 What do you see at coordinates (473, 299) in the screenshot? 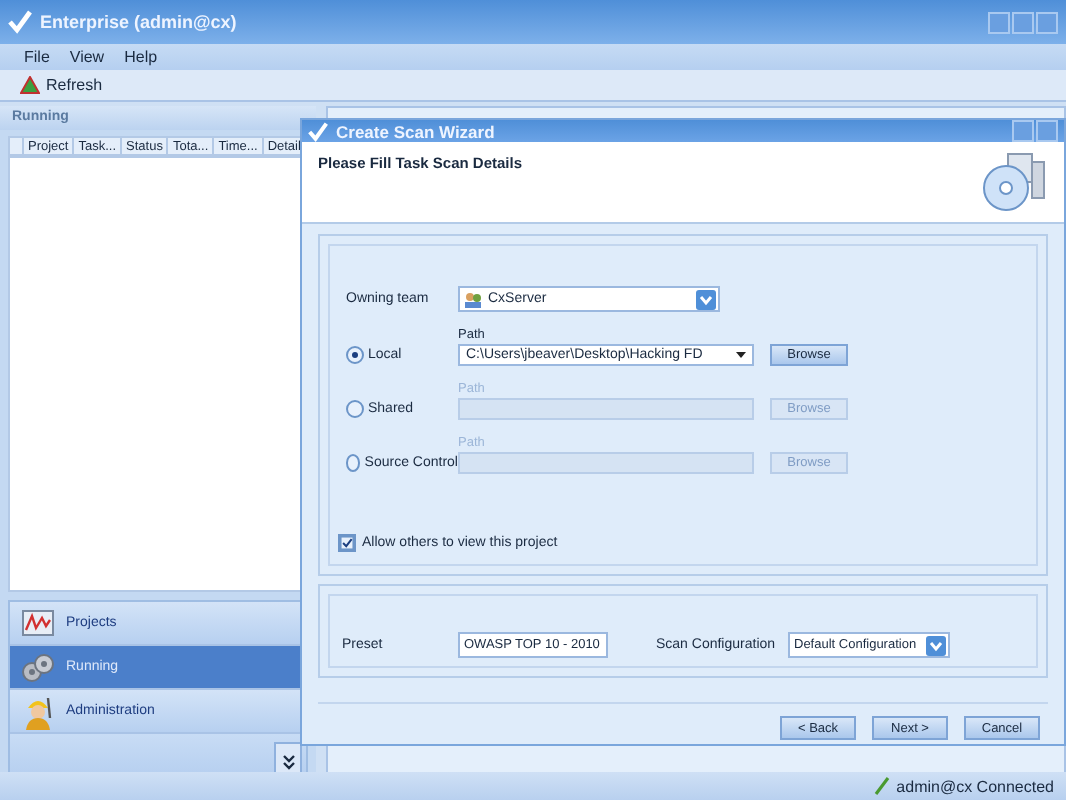
I see `team-icon` at bounding box center [473, 299].